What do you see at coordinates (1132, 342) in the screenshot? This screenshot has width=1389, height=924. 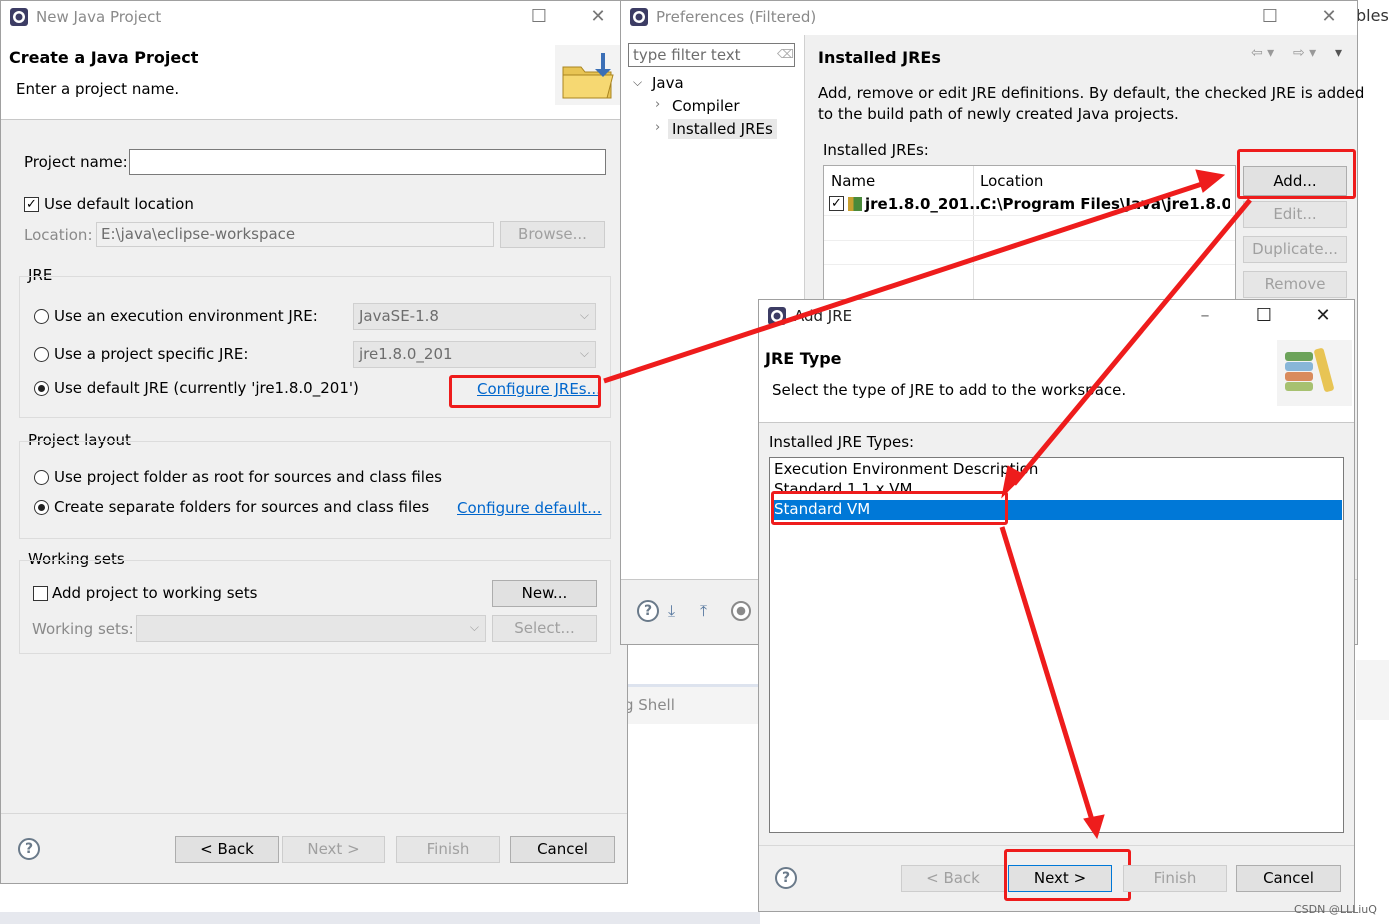 I see `arrow-add-to-standard-vm` at bounding box center [1132, 342].